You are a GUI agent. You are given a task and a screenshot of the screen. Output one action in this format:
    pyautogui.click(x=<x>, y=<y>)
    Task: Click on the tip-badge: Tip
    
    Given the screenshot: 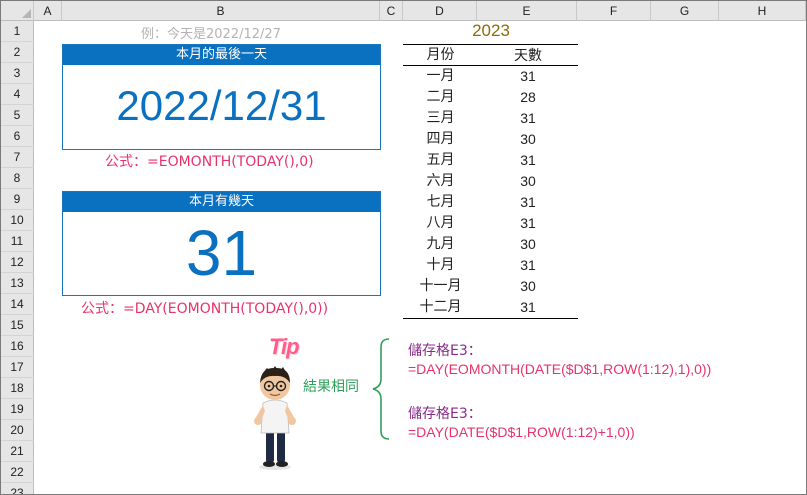 What is the action you would take?
    pyautogui.click(x=284, y=346)
    